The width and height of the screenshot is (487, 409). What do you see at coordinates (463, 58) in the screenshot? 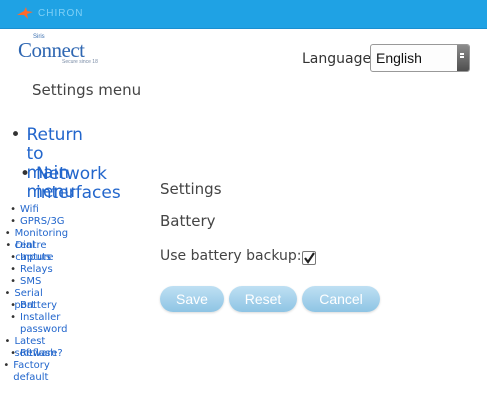
I see `select-arrow-icon` at bounding box center [463, 58].